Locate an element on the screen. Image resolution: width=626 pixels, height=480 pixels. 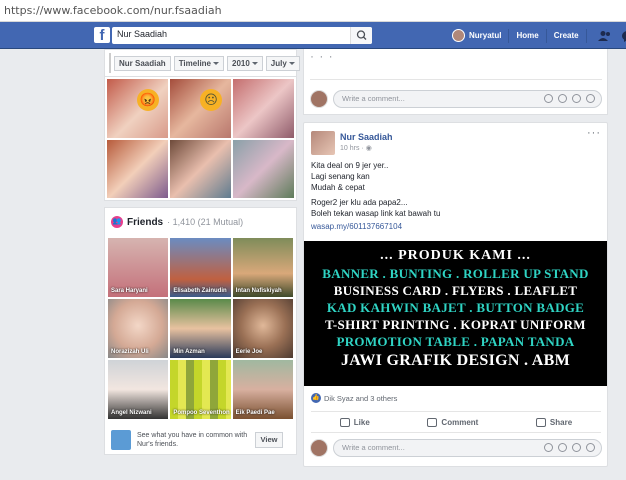
home-link: Home is located at coordinates (527, 35).